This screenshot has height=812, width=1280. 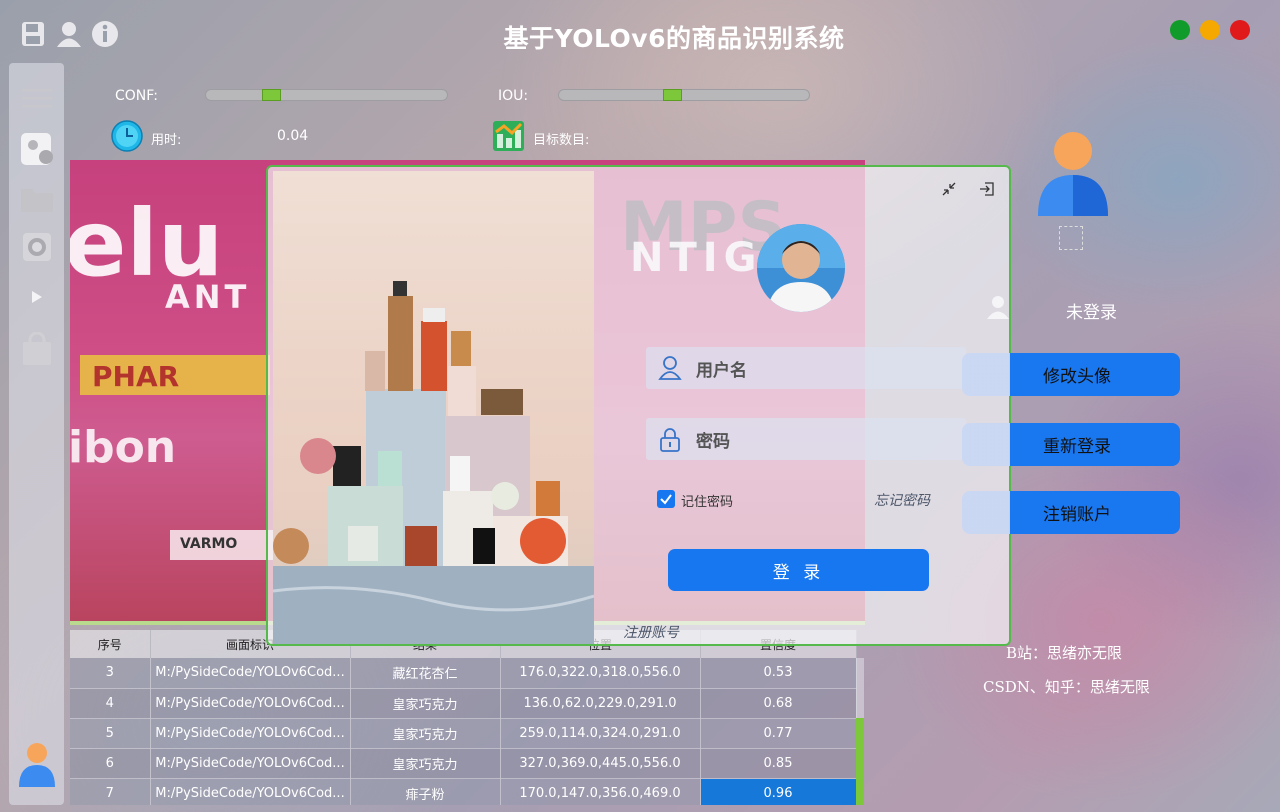 What do you see at coordinates (1240, 30) in the screenshot?
I see `close-button` at bounding box center [1240, 30].